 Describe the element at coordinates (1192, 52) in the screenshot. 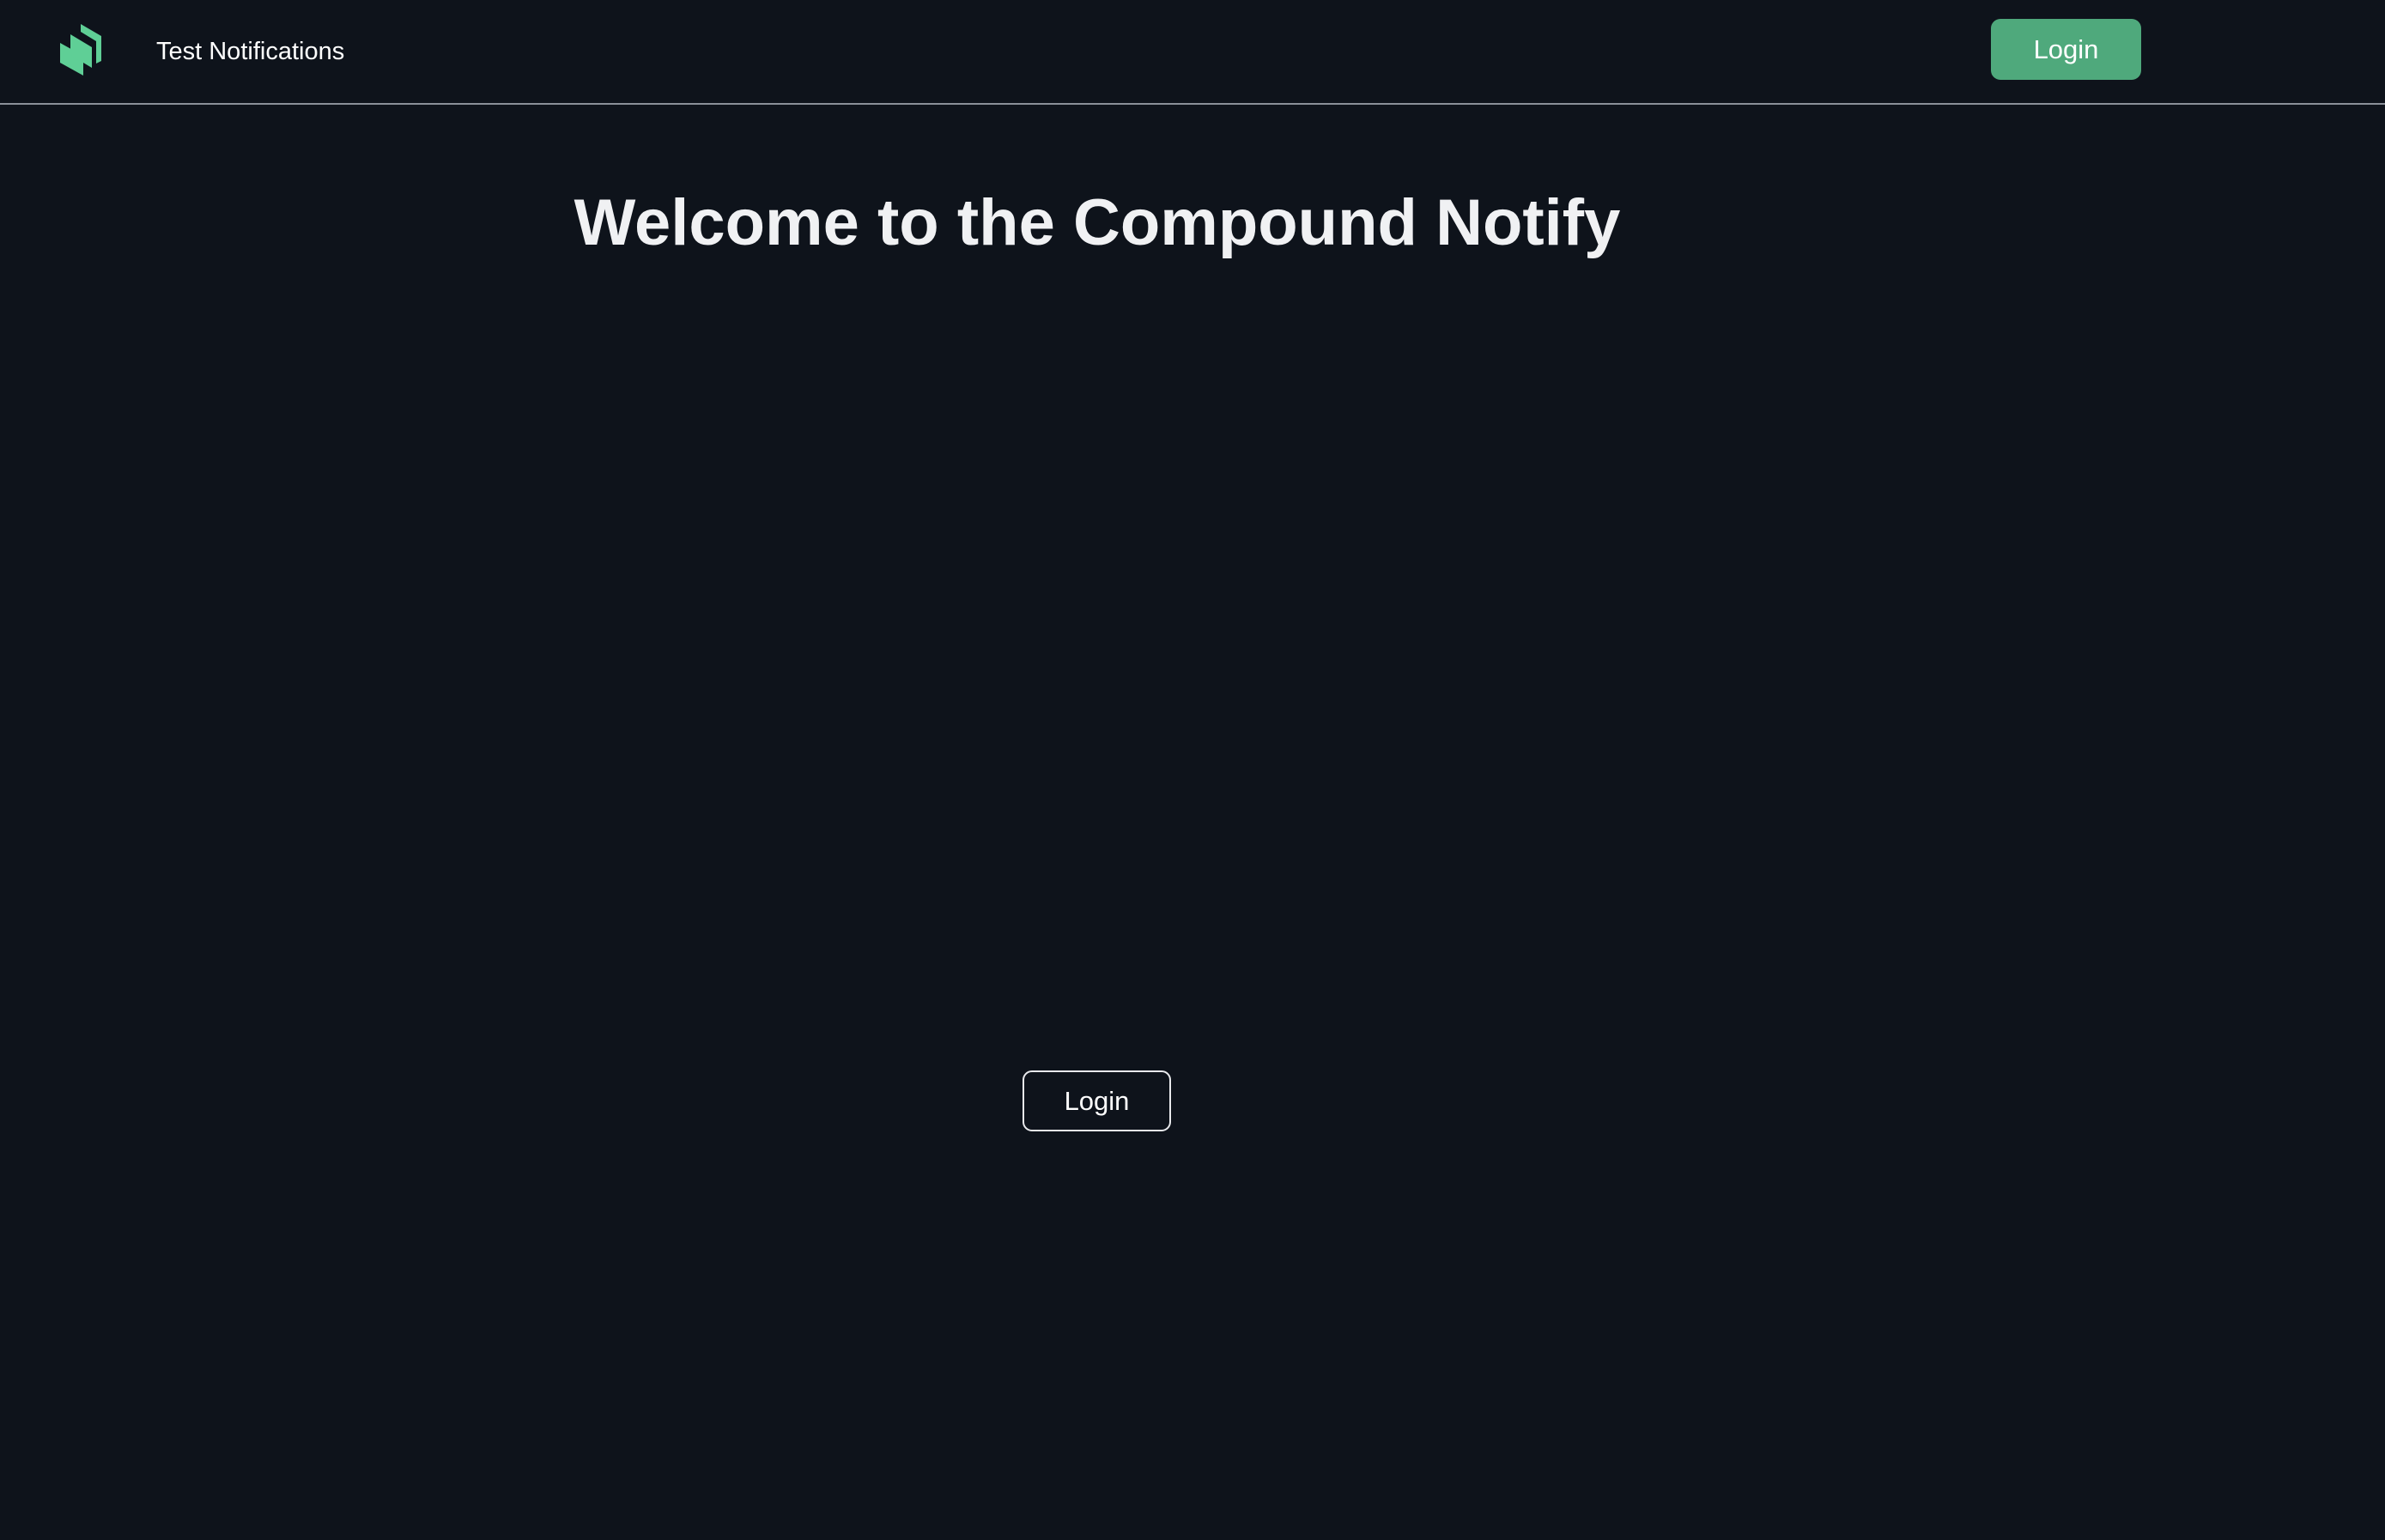

I see `top-navbar: Test Notifications Login` at that location.